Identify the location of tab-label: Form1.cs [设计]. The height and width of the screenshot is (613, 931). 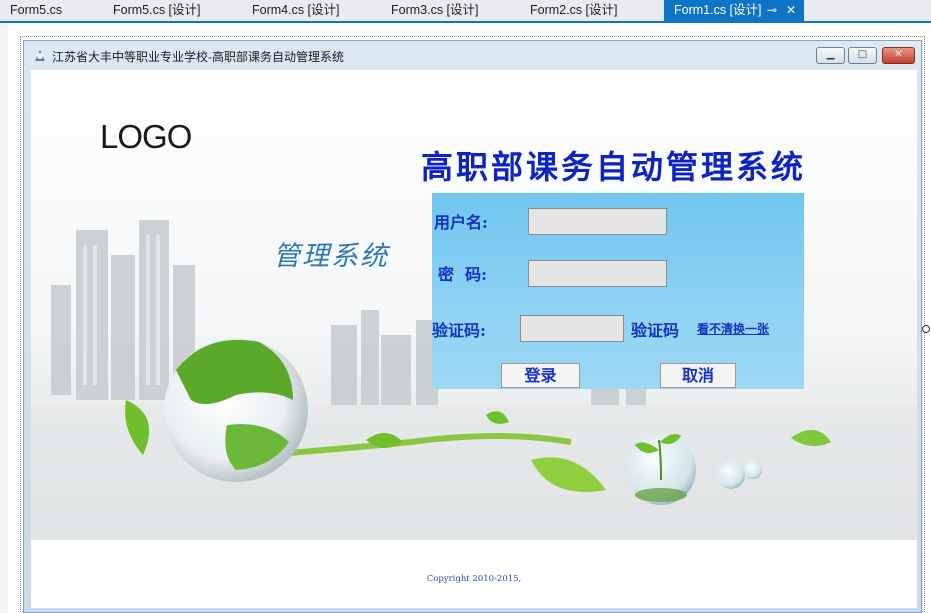
(718, 10).